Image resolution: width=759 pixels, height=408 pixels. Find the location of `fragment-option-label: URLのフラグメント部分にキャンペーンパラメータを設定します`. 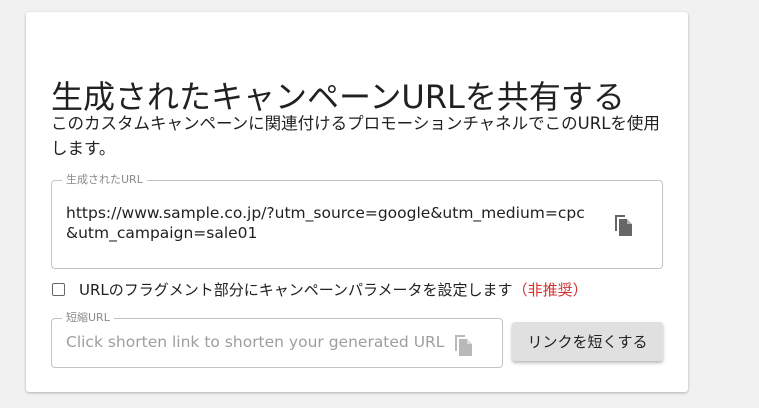

fragment-option-label: URLのフラグメント部分にキャンペーンパラメータを設定します is located at coordinates (296, 289).